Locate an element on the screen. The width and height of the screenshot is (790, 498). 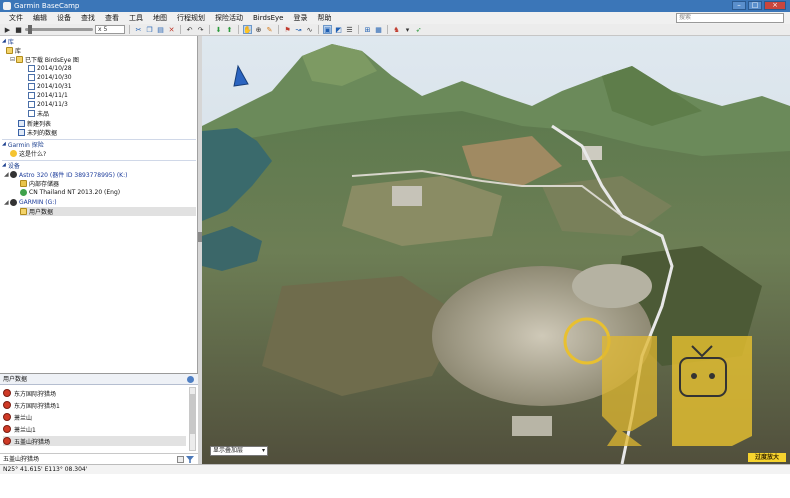
cut-icon: ✂ is located at coordinates (138, 29).